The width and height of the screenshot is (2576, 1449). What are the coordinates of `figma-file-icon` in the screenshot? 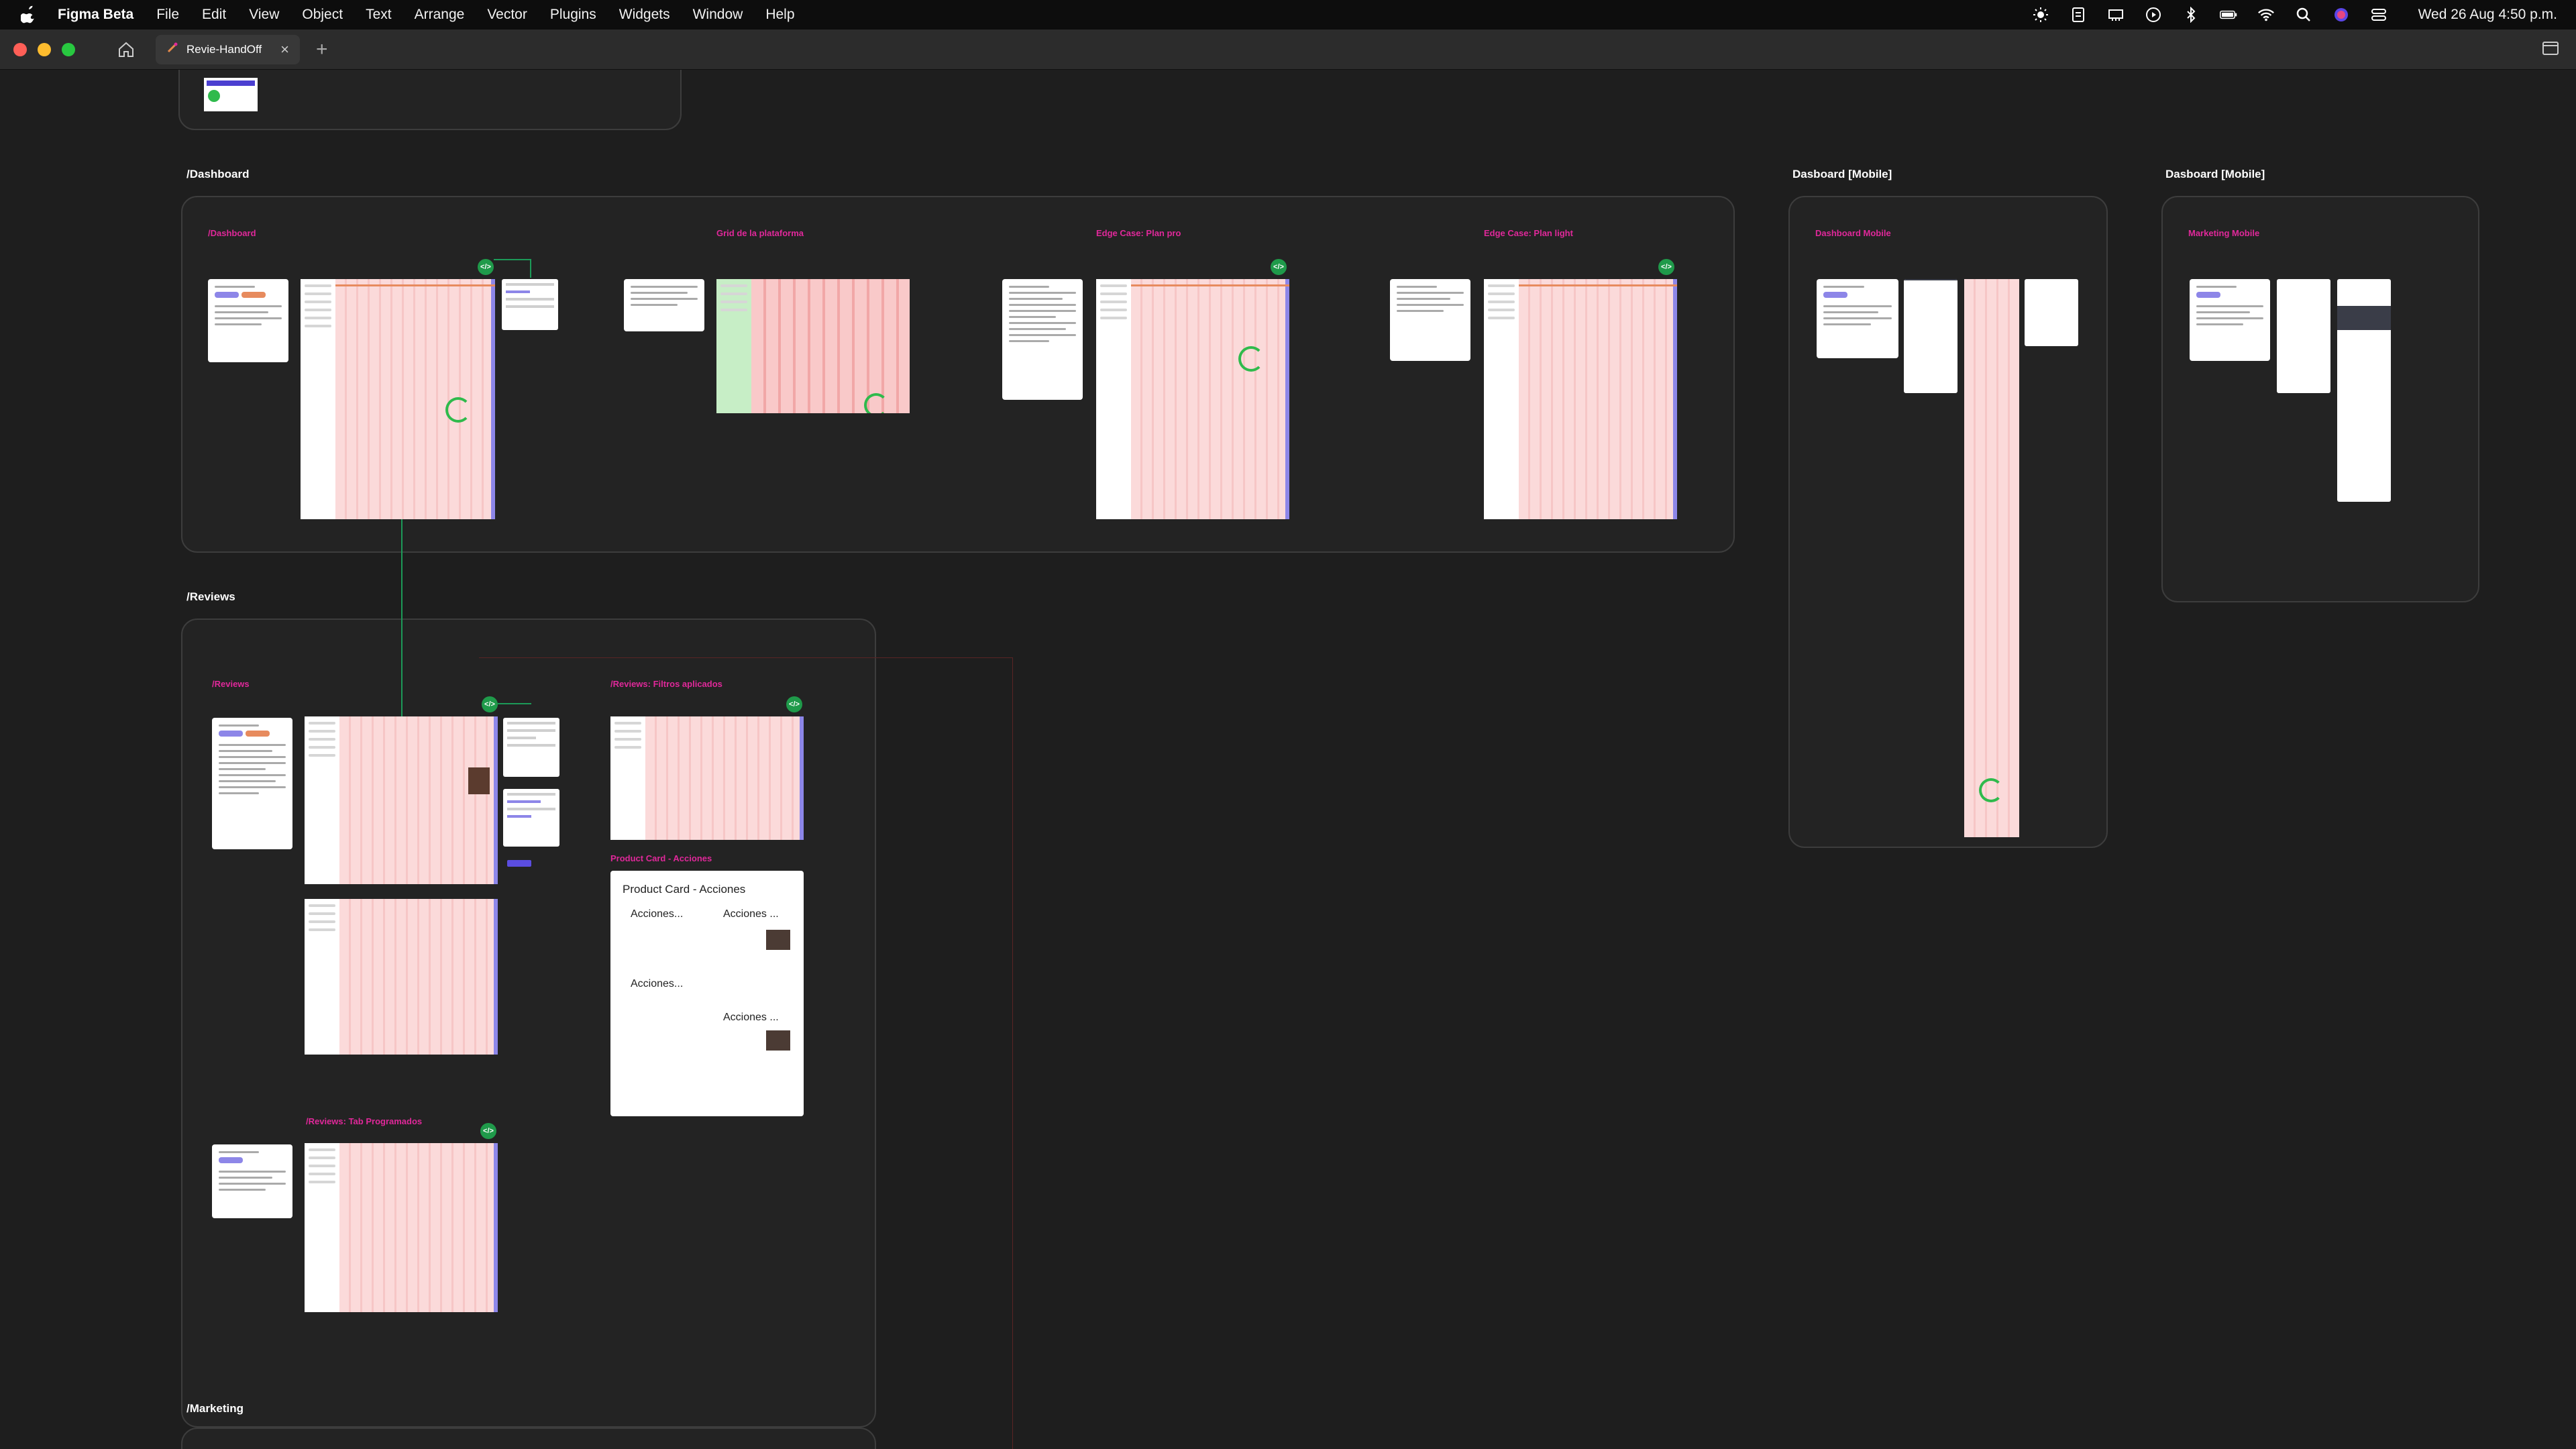 It's located at (172, 49).